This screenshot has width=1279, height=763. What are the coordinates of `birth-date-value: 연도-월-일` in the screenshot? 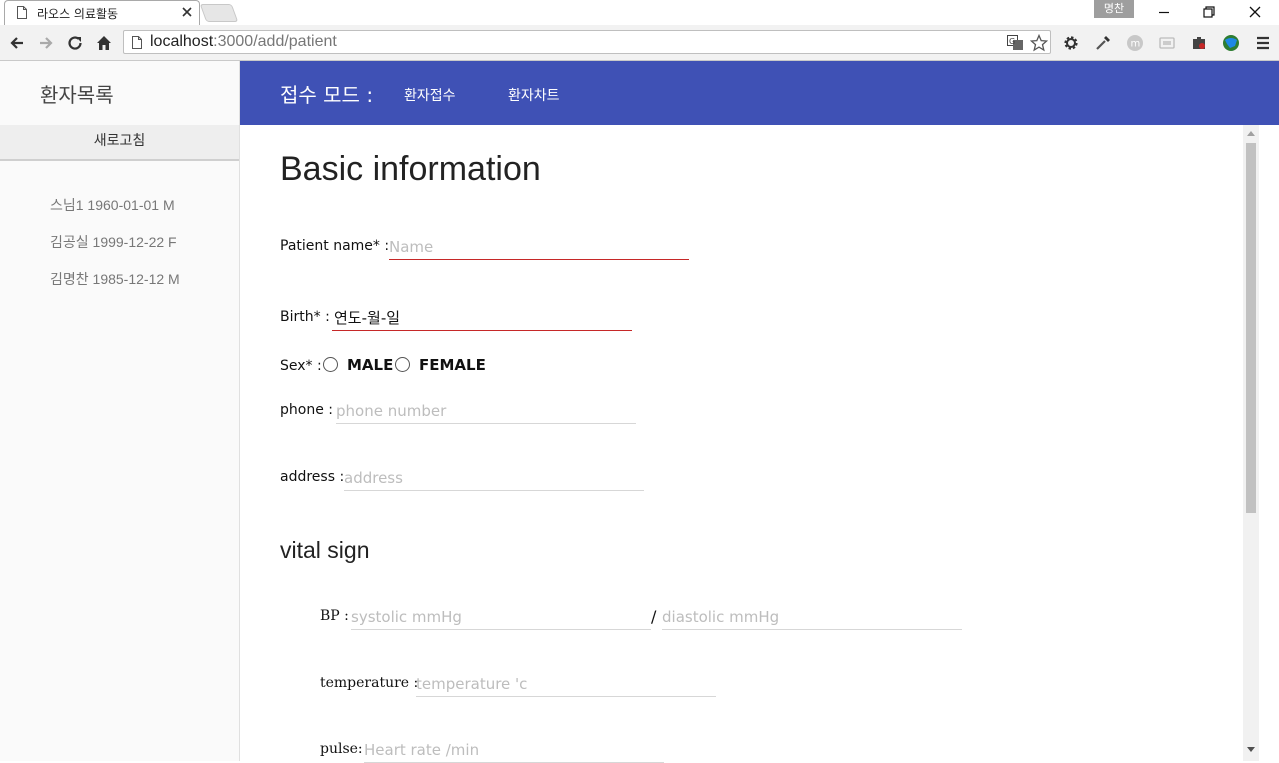 It's located at (367, 318).